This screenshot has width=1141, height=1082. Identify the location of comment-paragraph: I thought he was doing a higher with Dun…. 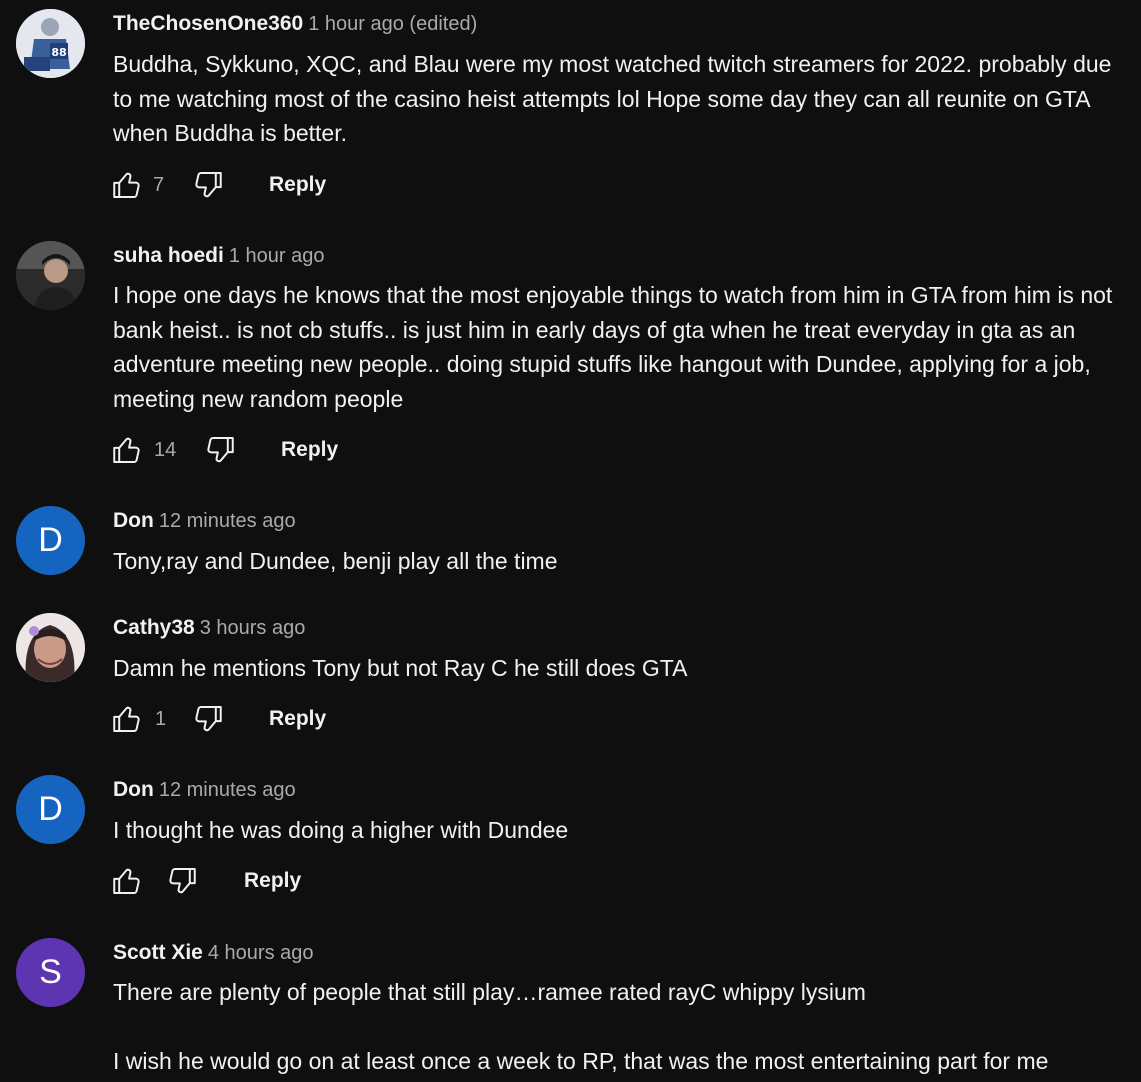
(341, 830).